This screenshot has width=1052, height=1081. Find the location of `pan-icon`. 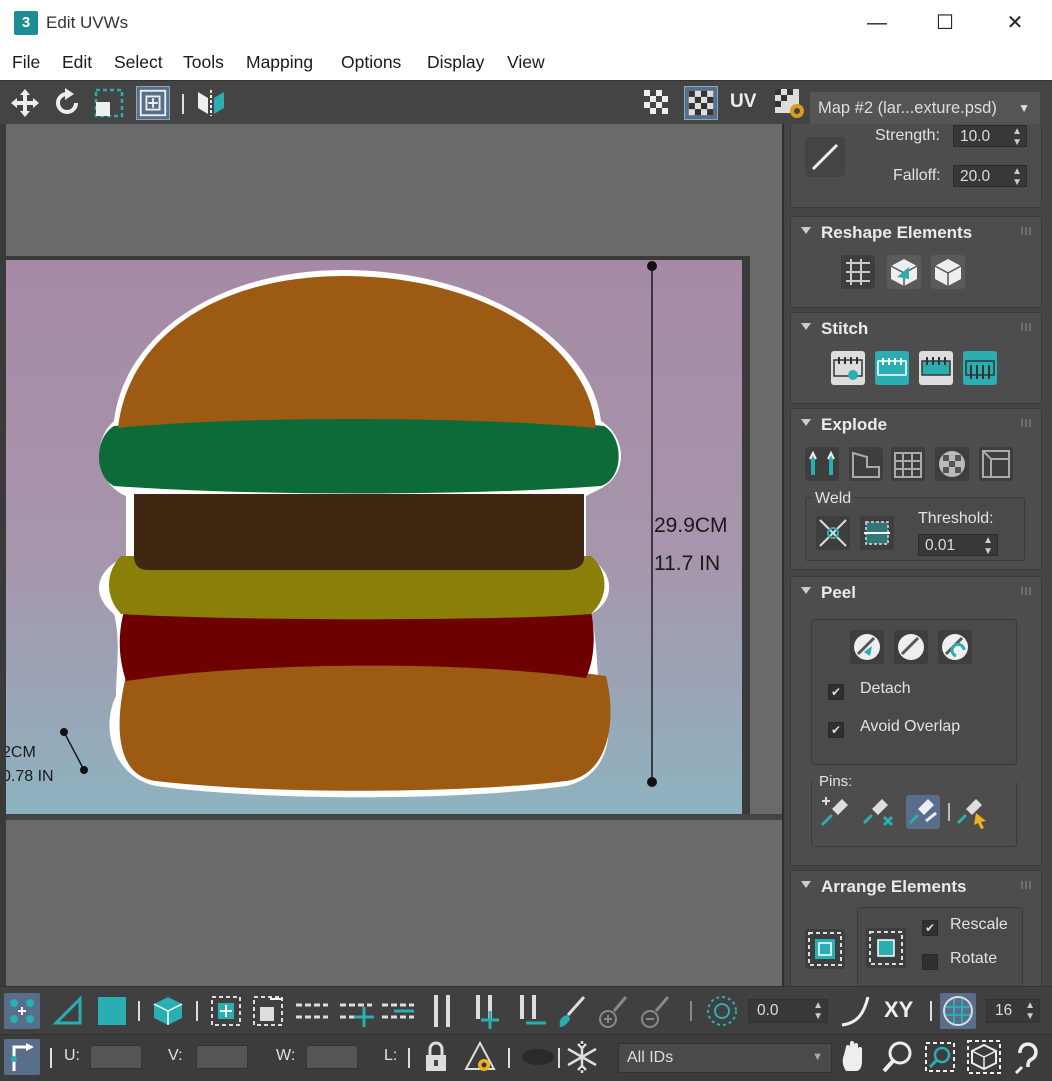

pan-icon is located at coordinates (854, 1057).